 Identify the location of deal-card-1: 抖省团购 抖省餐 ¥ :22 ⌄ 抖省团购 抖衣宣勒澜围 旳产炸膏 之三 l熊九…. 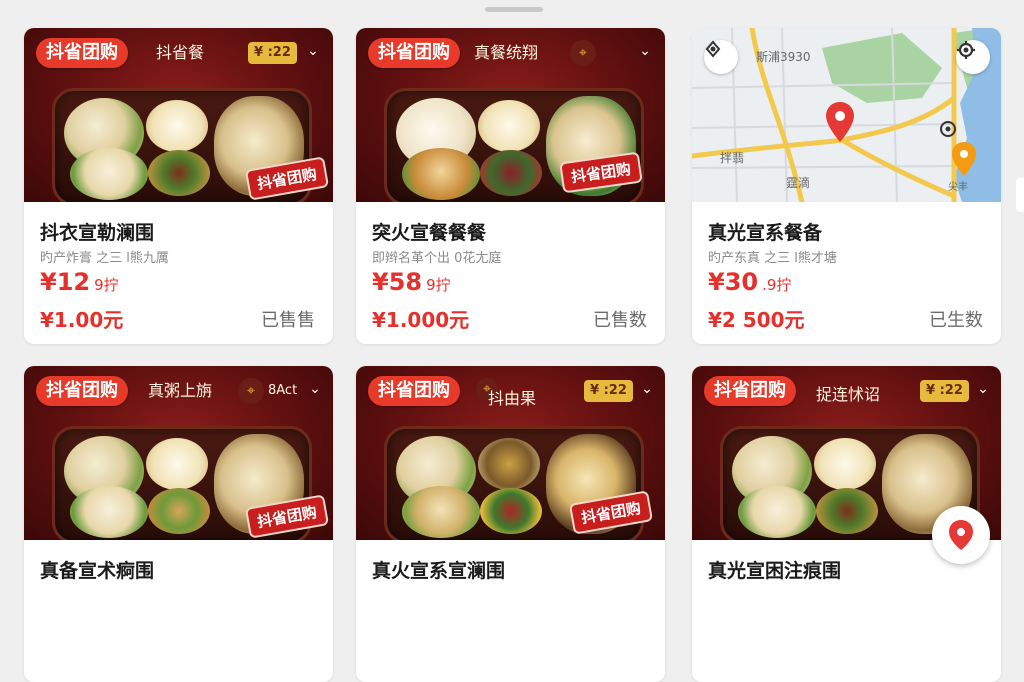
(178, 186).